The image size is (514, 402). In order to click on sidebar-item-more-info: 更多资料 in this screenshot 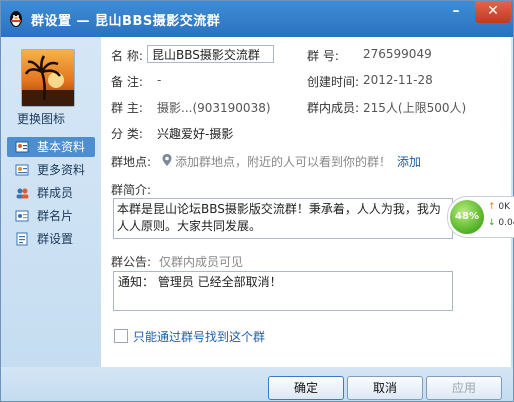, I will do `click(51, 170)`.